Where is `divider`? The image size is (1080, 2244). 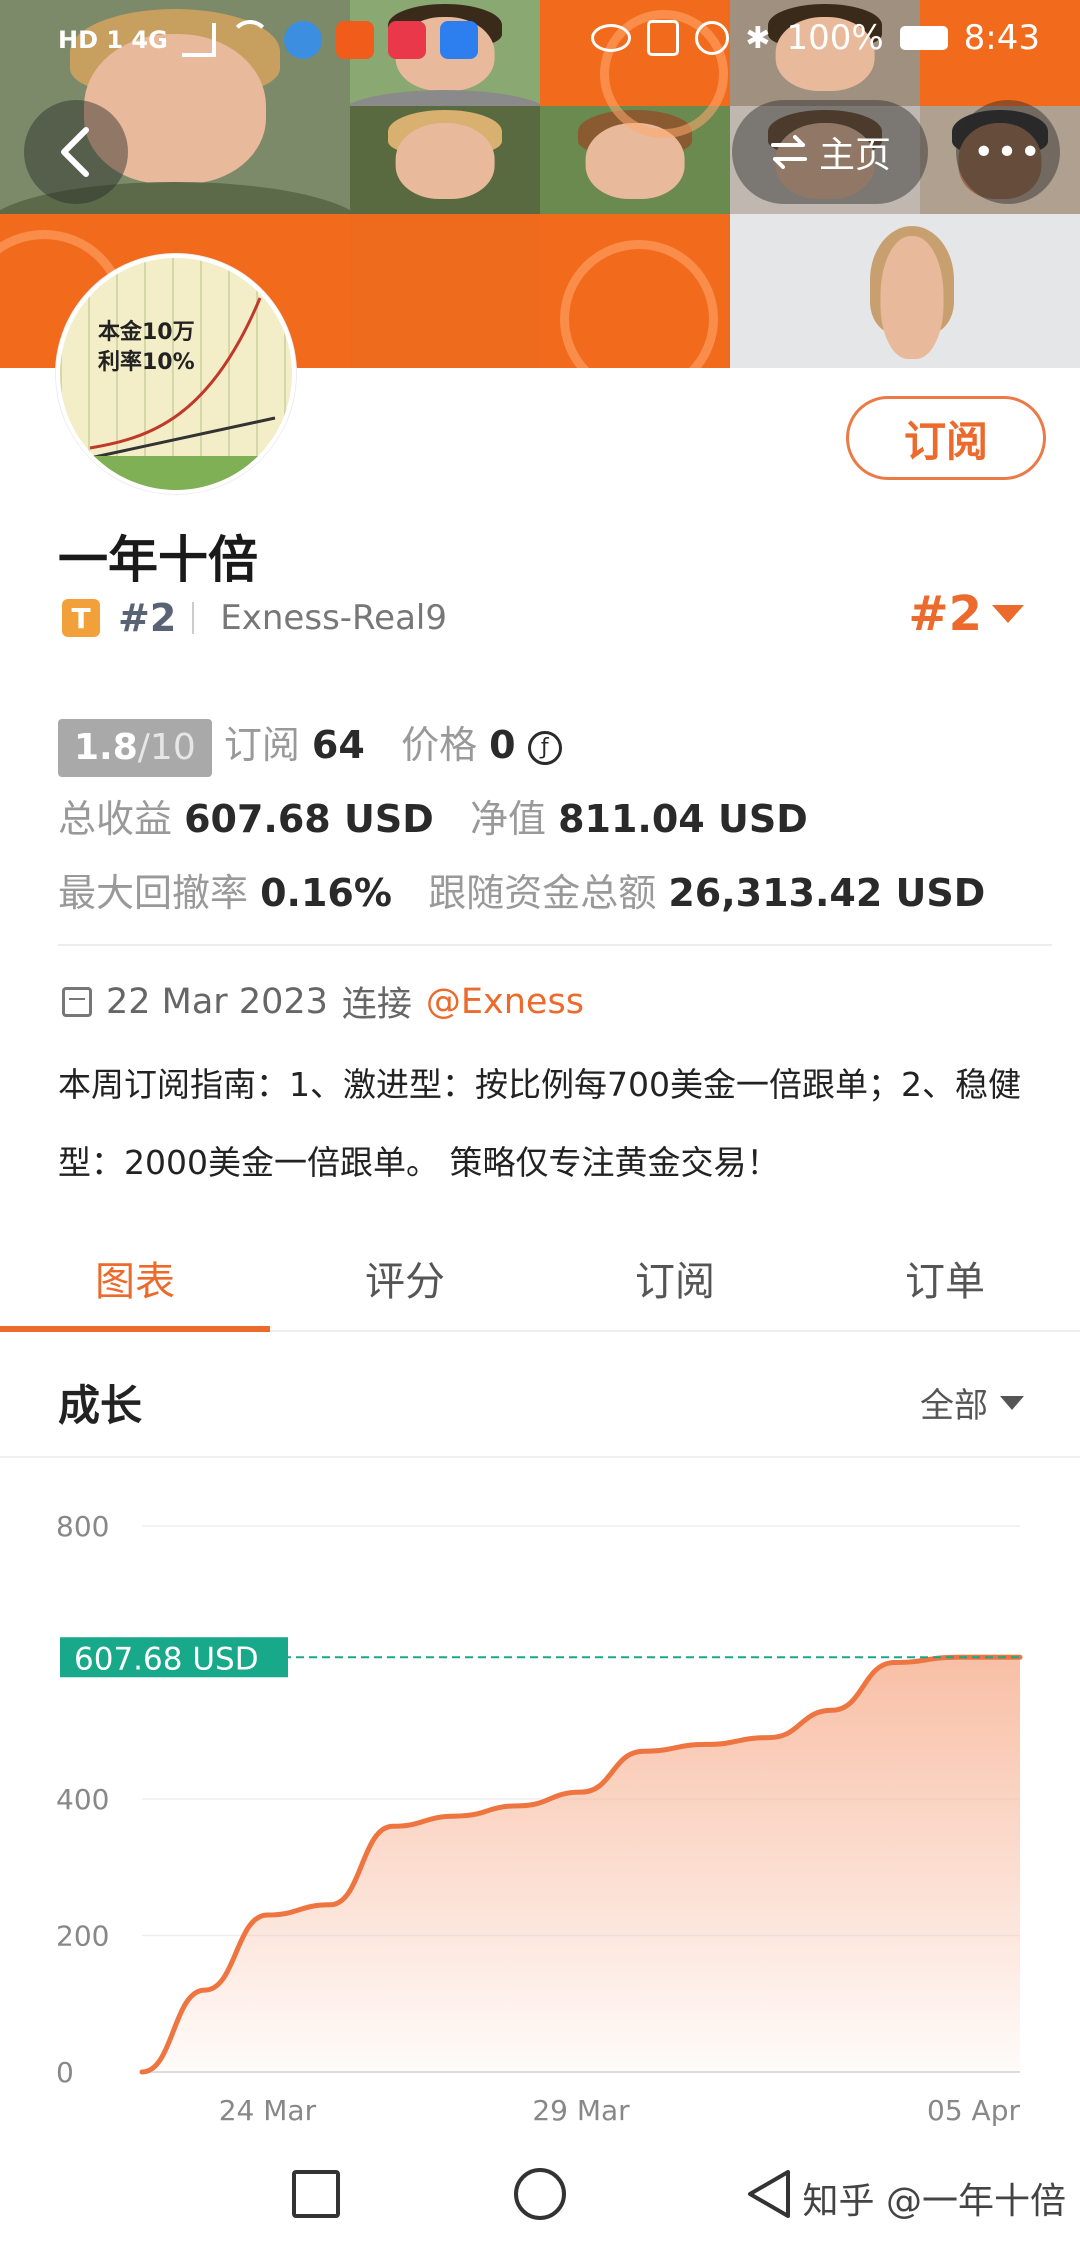
divider is located at coordinates (555, 945).